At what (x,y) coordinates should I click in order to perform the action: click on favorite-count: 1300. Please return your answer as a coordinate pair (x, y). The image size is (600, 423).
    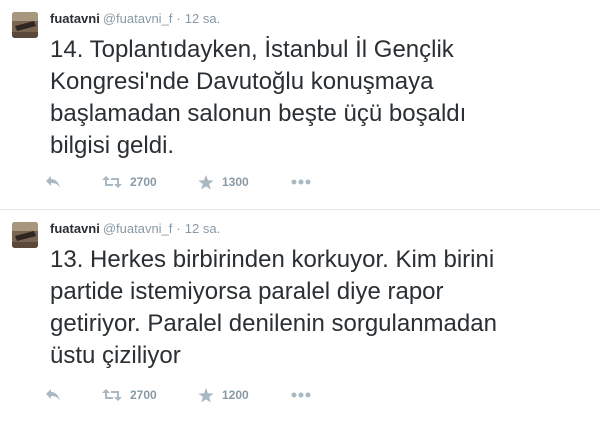
    Looking at the image, I should click on (235, 182).